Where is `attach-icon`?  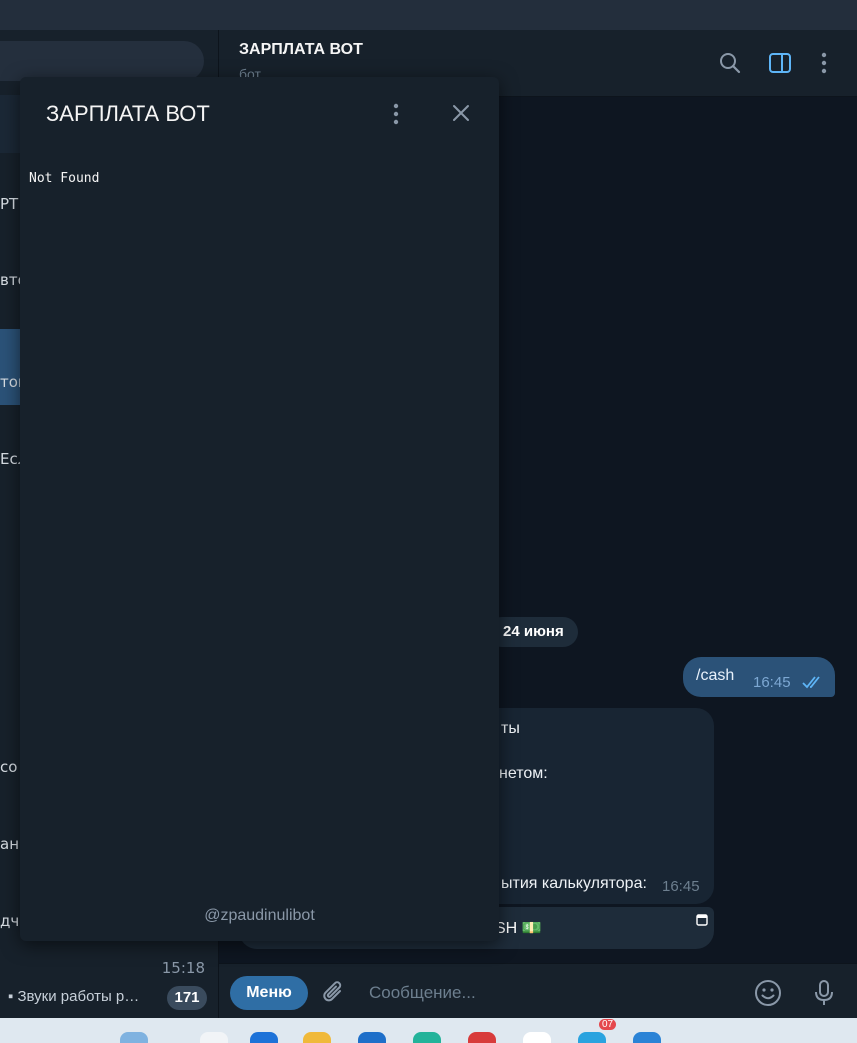 attach-icon is located at coordinates (334, 993).